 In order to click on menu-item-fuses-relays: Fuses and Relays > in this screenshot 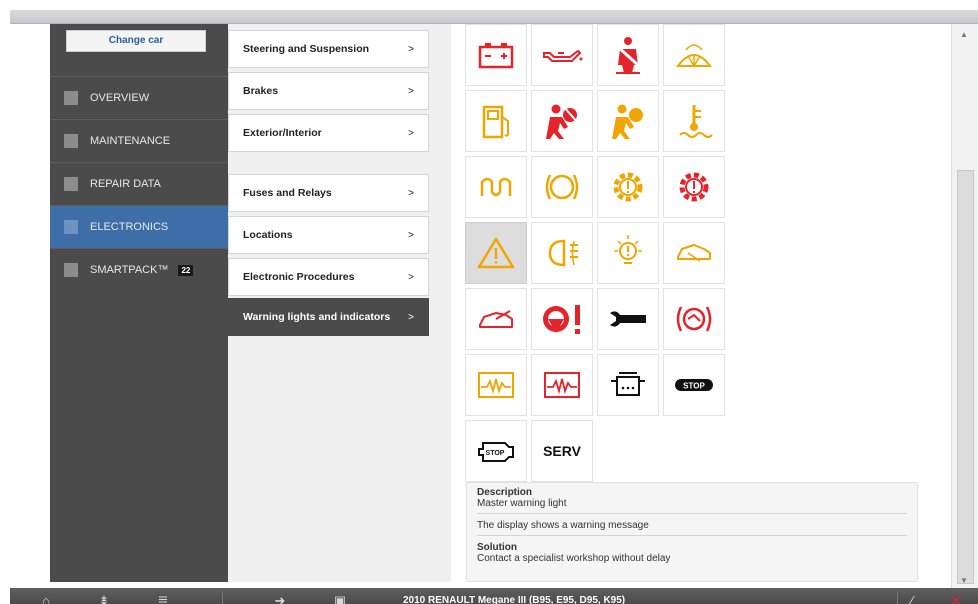, I will do `click(328, 193)`.